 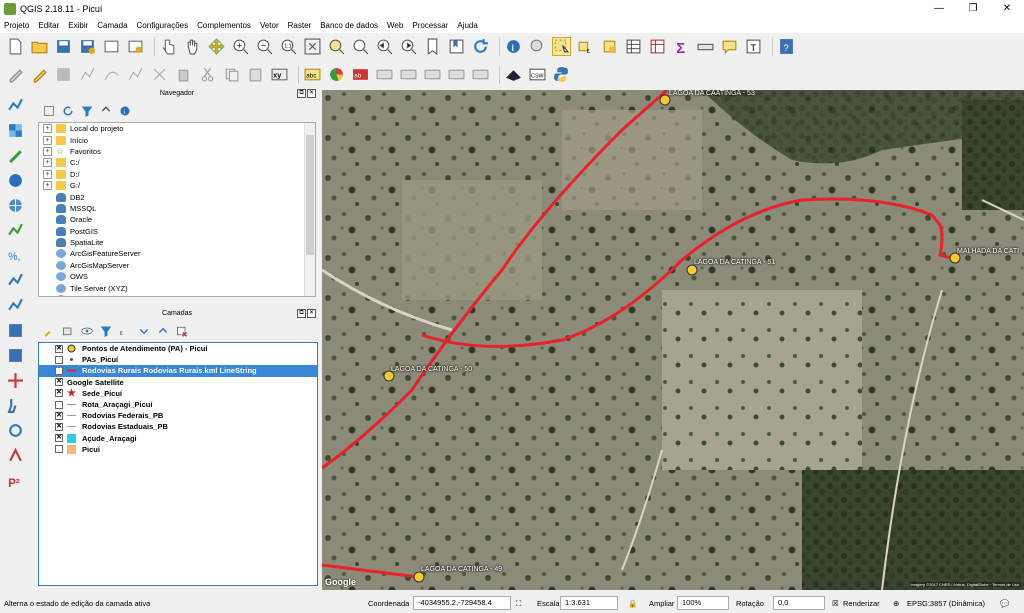 What do you see at coordinates (177, 162) in the screenshot?
I see `browser-item: + C:/` at bounding box center [177, 162].